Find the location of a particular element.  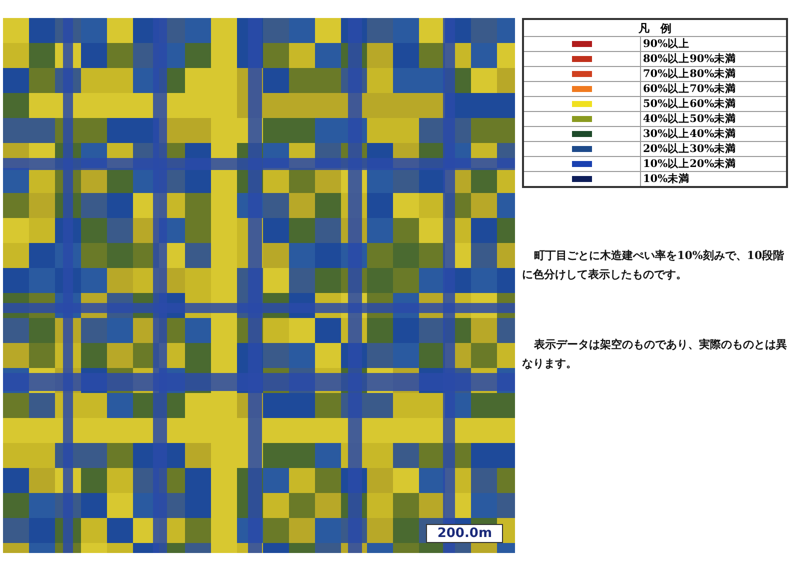

legend-label: 40%以上50%未満 is located at coordinates (713, 119).